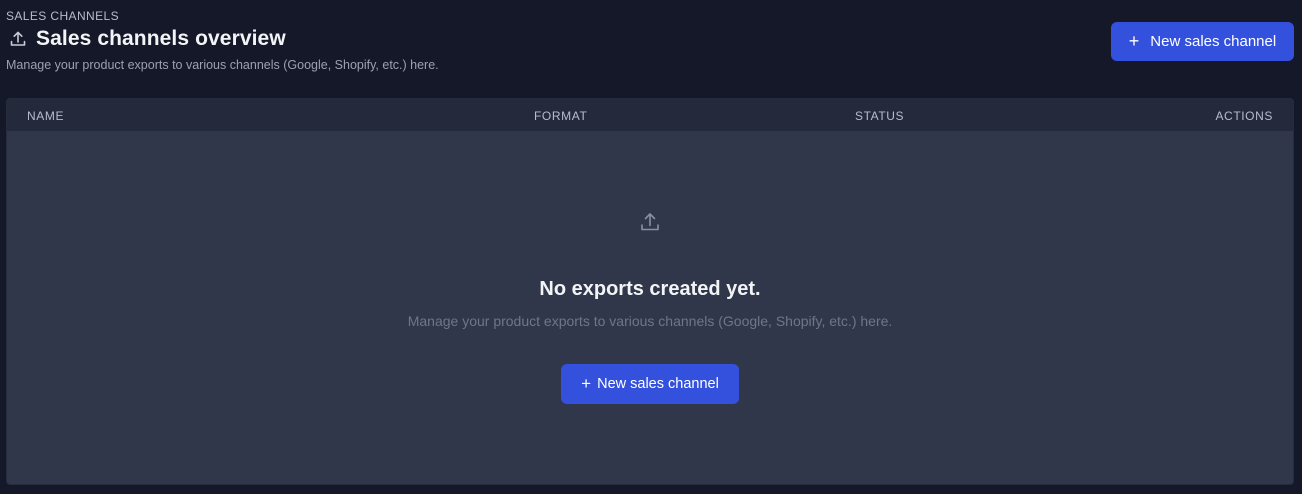  What do you see at coordinates (650, 289) in the screenshot?
I see `empty-state-title: No exports created yet.` at bounding box center [650, 289].